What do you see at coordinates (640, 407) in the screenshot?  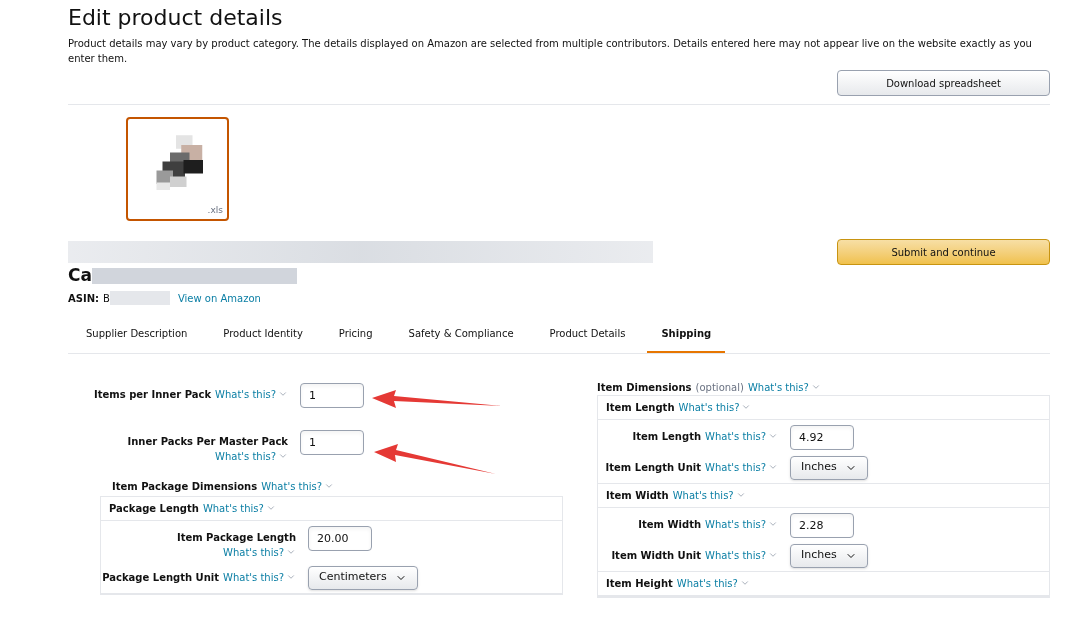 I see `group-title: Item Length` at bounding box center [640, 407].